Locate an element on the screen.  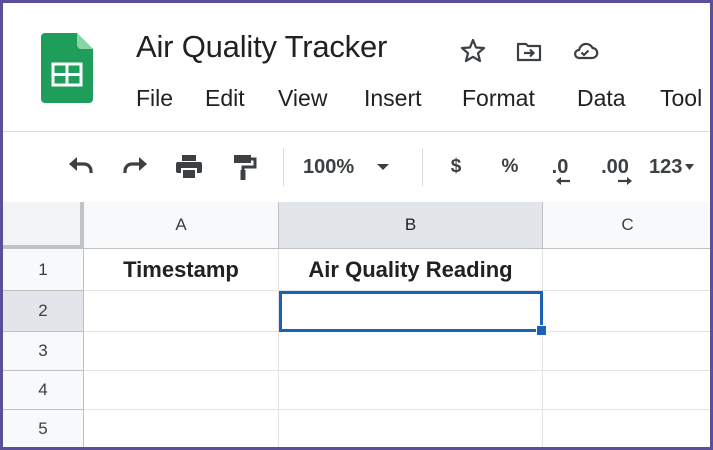
redo-button is located at coordinates (135, 167).